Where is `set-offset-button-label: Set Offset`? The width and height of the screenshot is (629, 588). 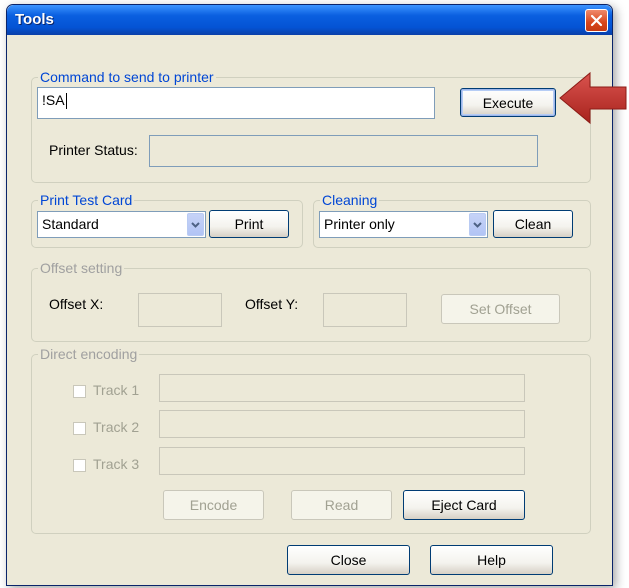 set-offset-button-label: Set Offset is located at coordinates (500, 309).